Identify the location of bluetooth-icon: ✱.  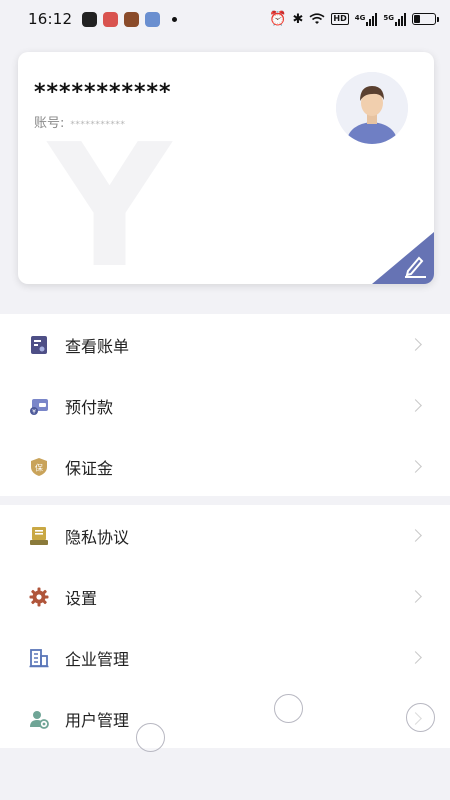
(298, 19).